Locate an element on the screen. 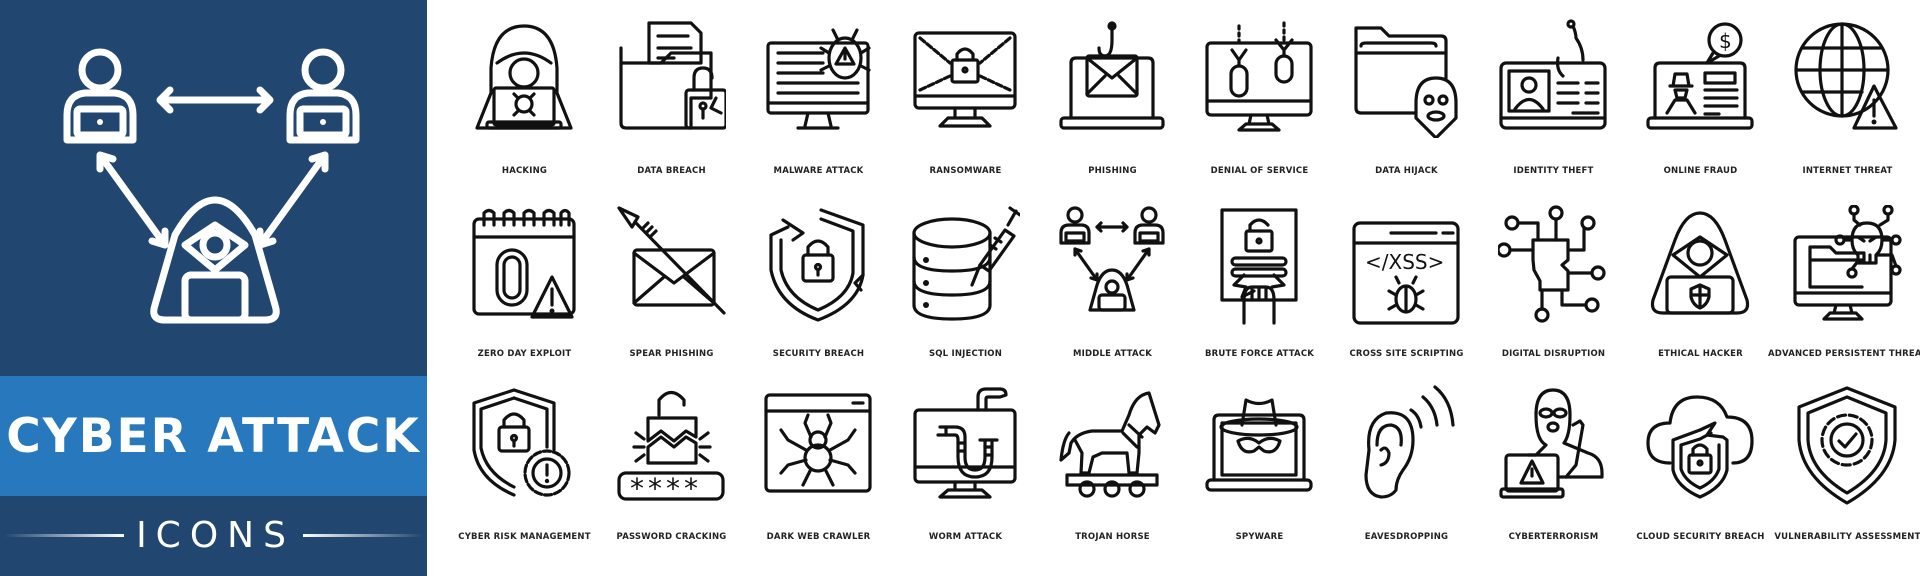  browser-spider-icon is located at coordinates (818, 443).